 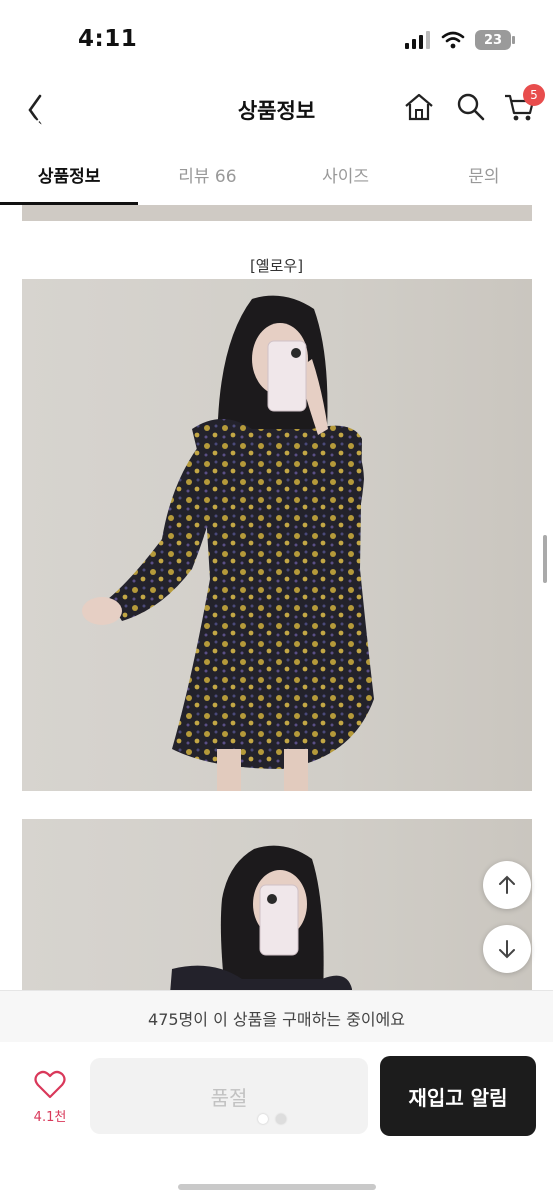 What do you see at coordinates (108, 39) in the screenshot?
I see `status-time: 4:11` at bounding box center [108, 39].